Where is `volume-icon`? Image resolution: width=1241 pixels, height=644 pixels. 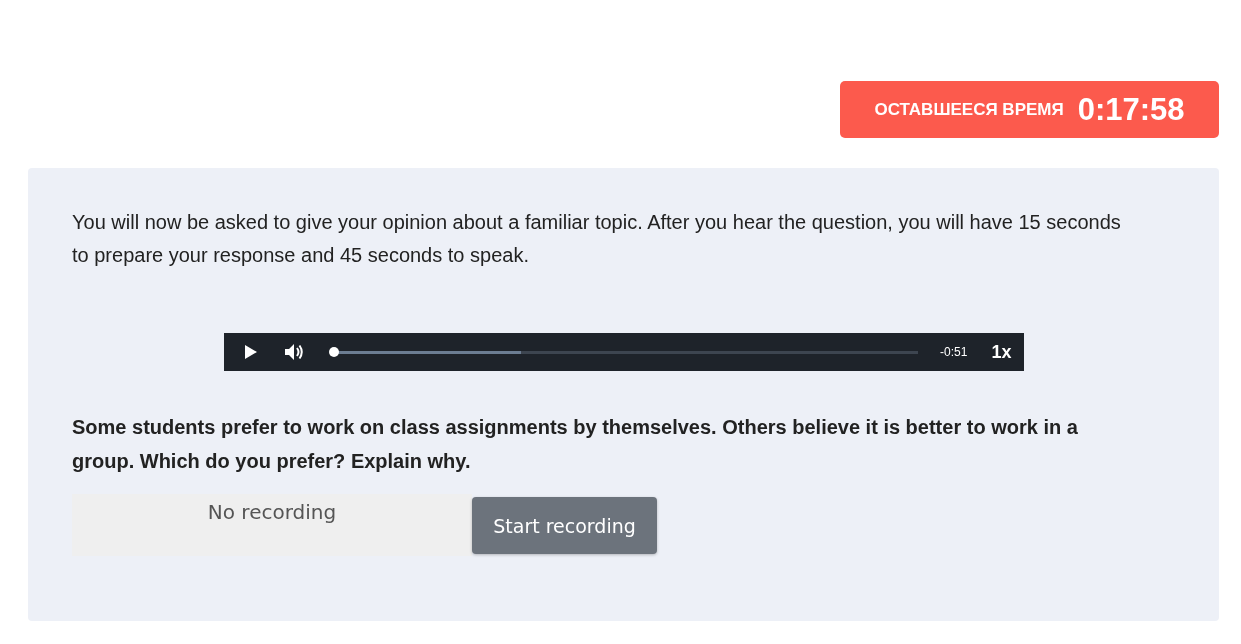 volume-icon is located at coordinates (293, 352).